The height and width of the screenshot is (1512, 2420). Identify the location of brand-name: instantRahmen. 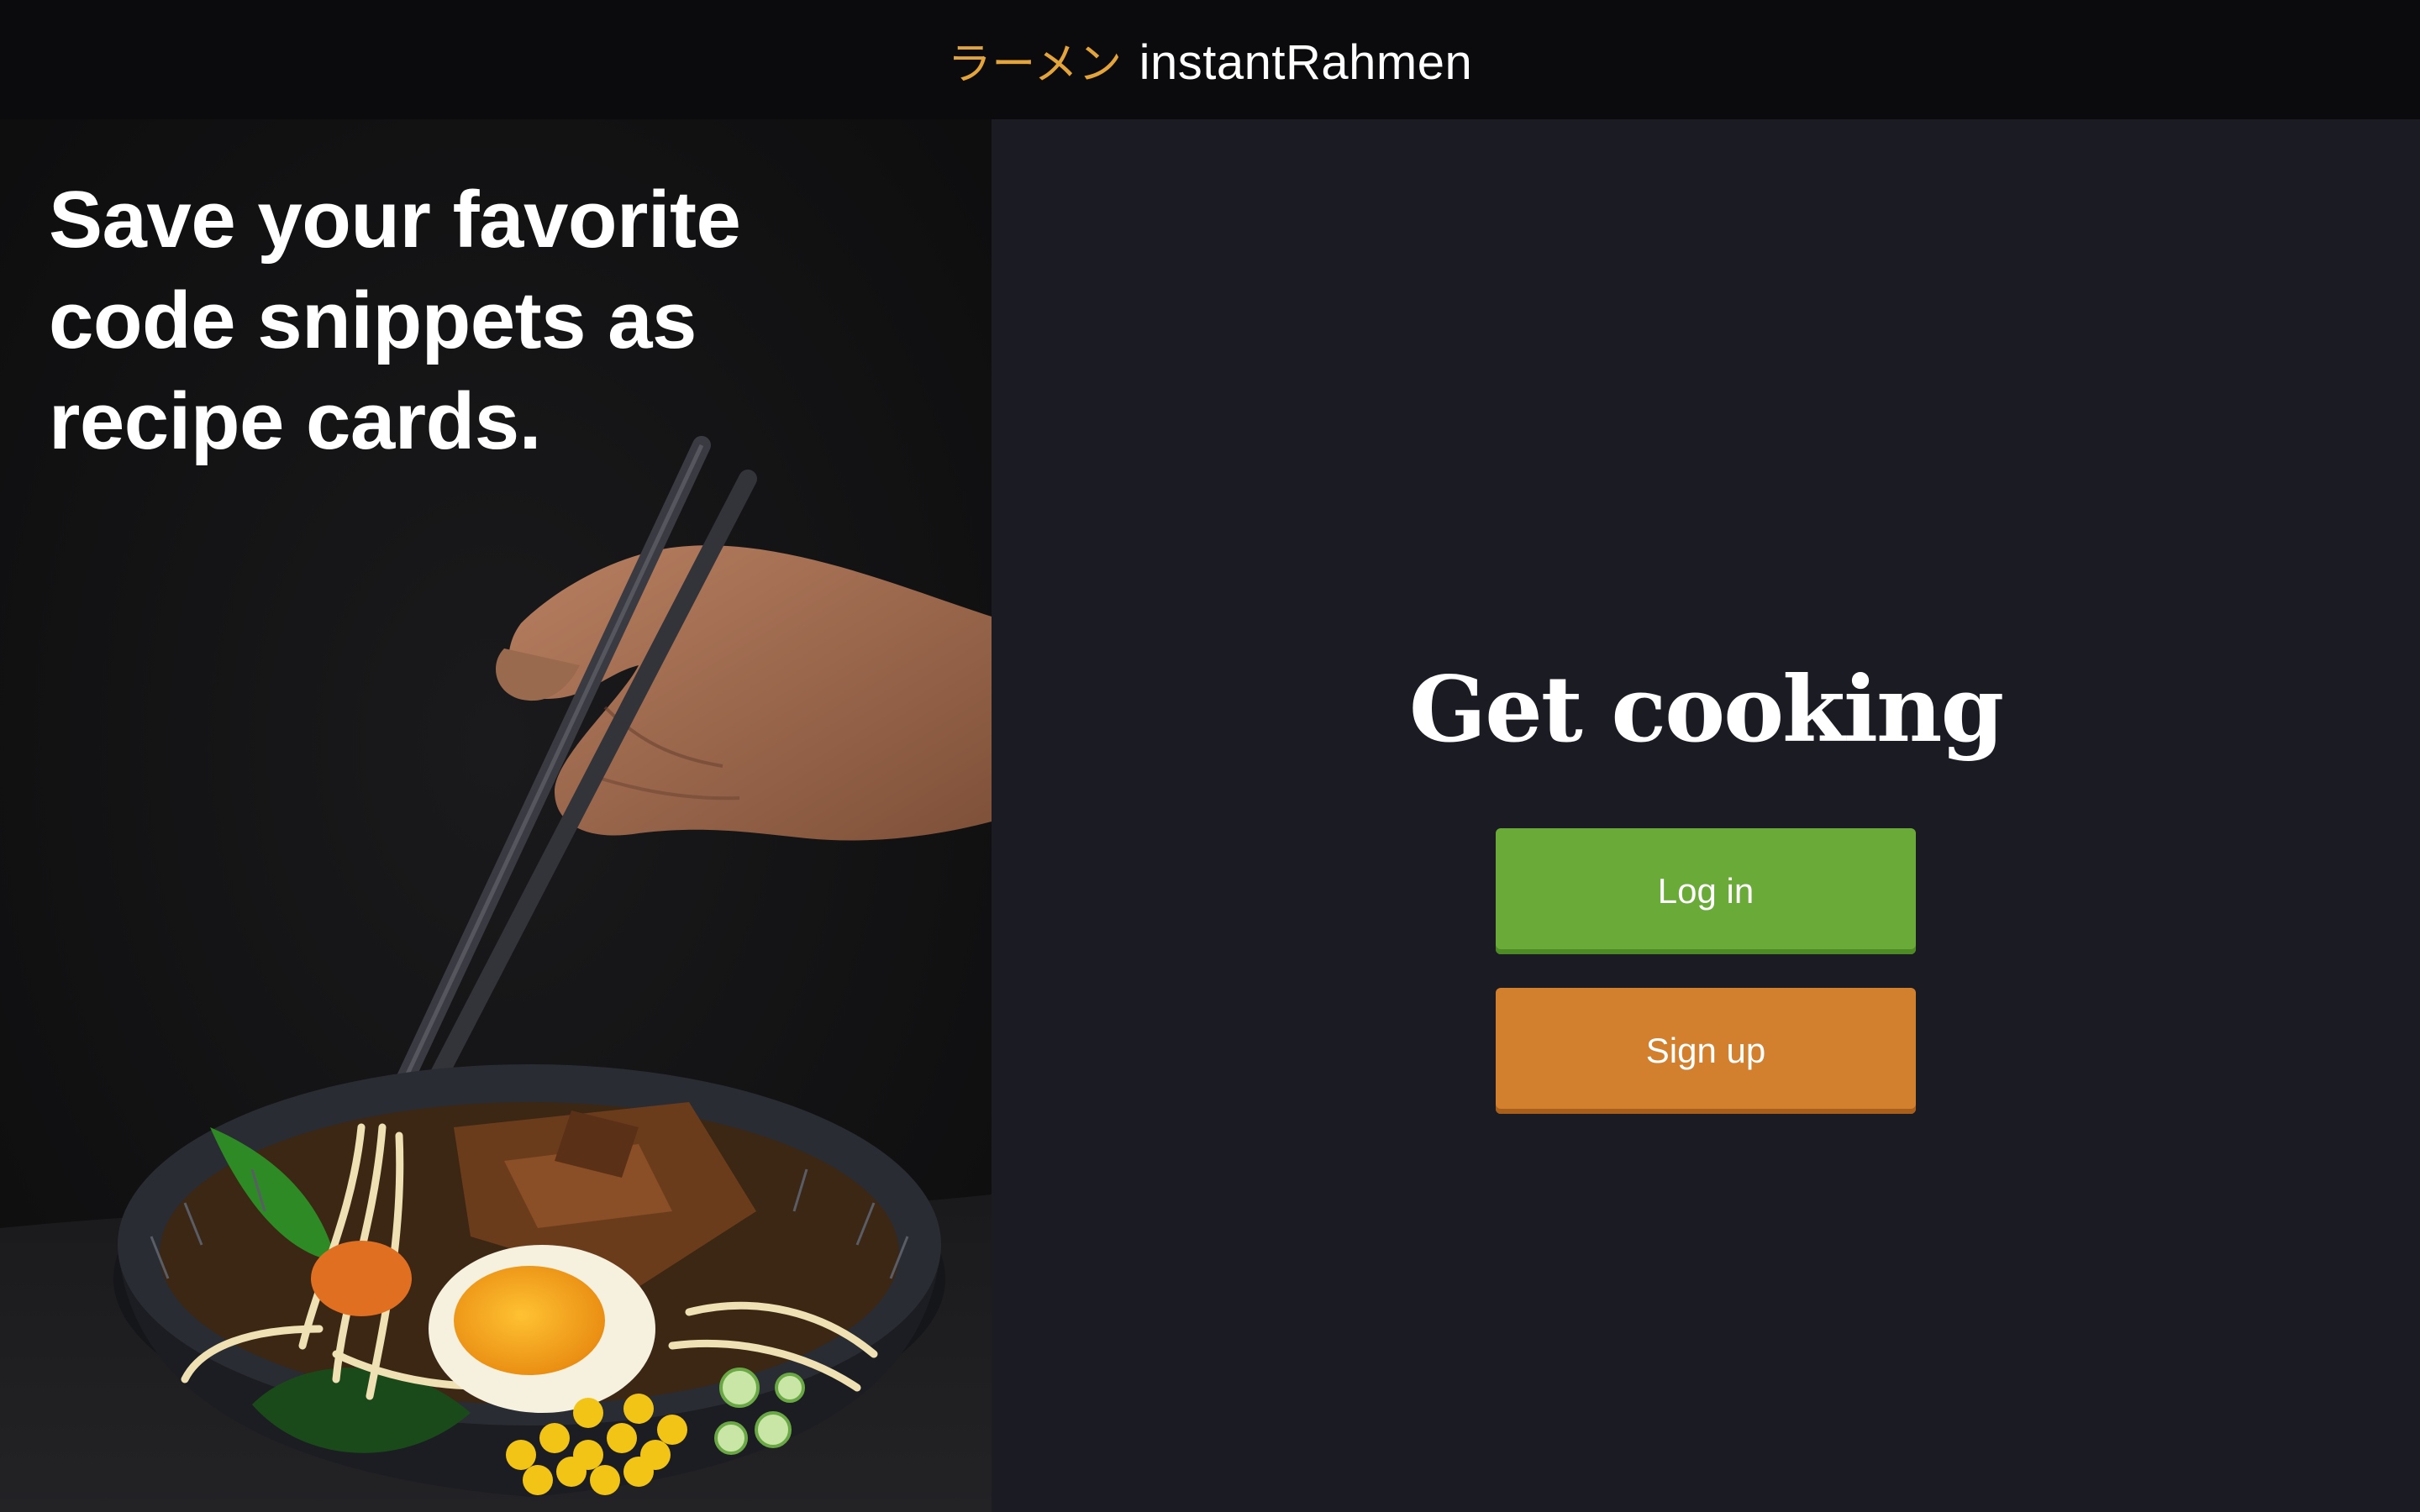
(1306, 62).